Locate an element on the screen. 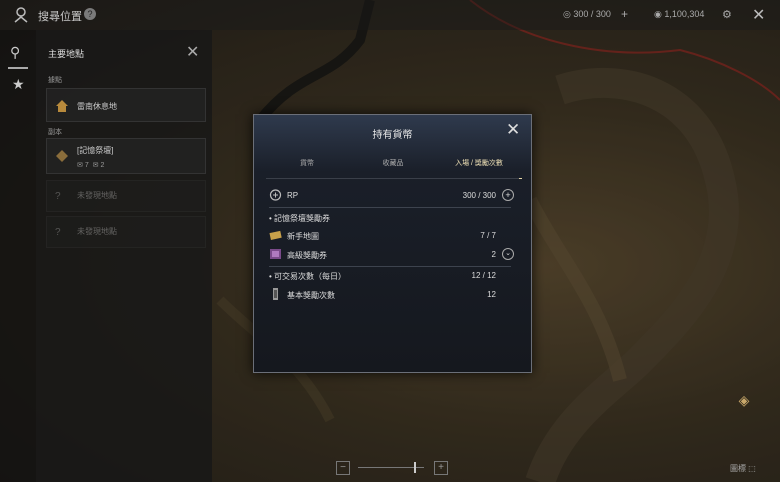 This screenshot has width=780, height=482. section-stronghold-label: 據點 is located at coordinates (55, 80).